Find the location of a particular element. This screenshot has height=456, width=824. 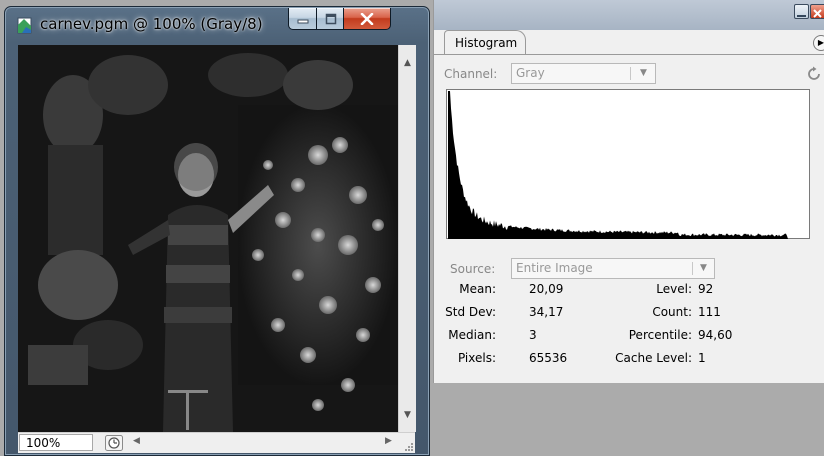

resize-grip-icon is located at coordinates (409, 447).